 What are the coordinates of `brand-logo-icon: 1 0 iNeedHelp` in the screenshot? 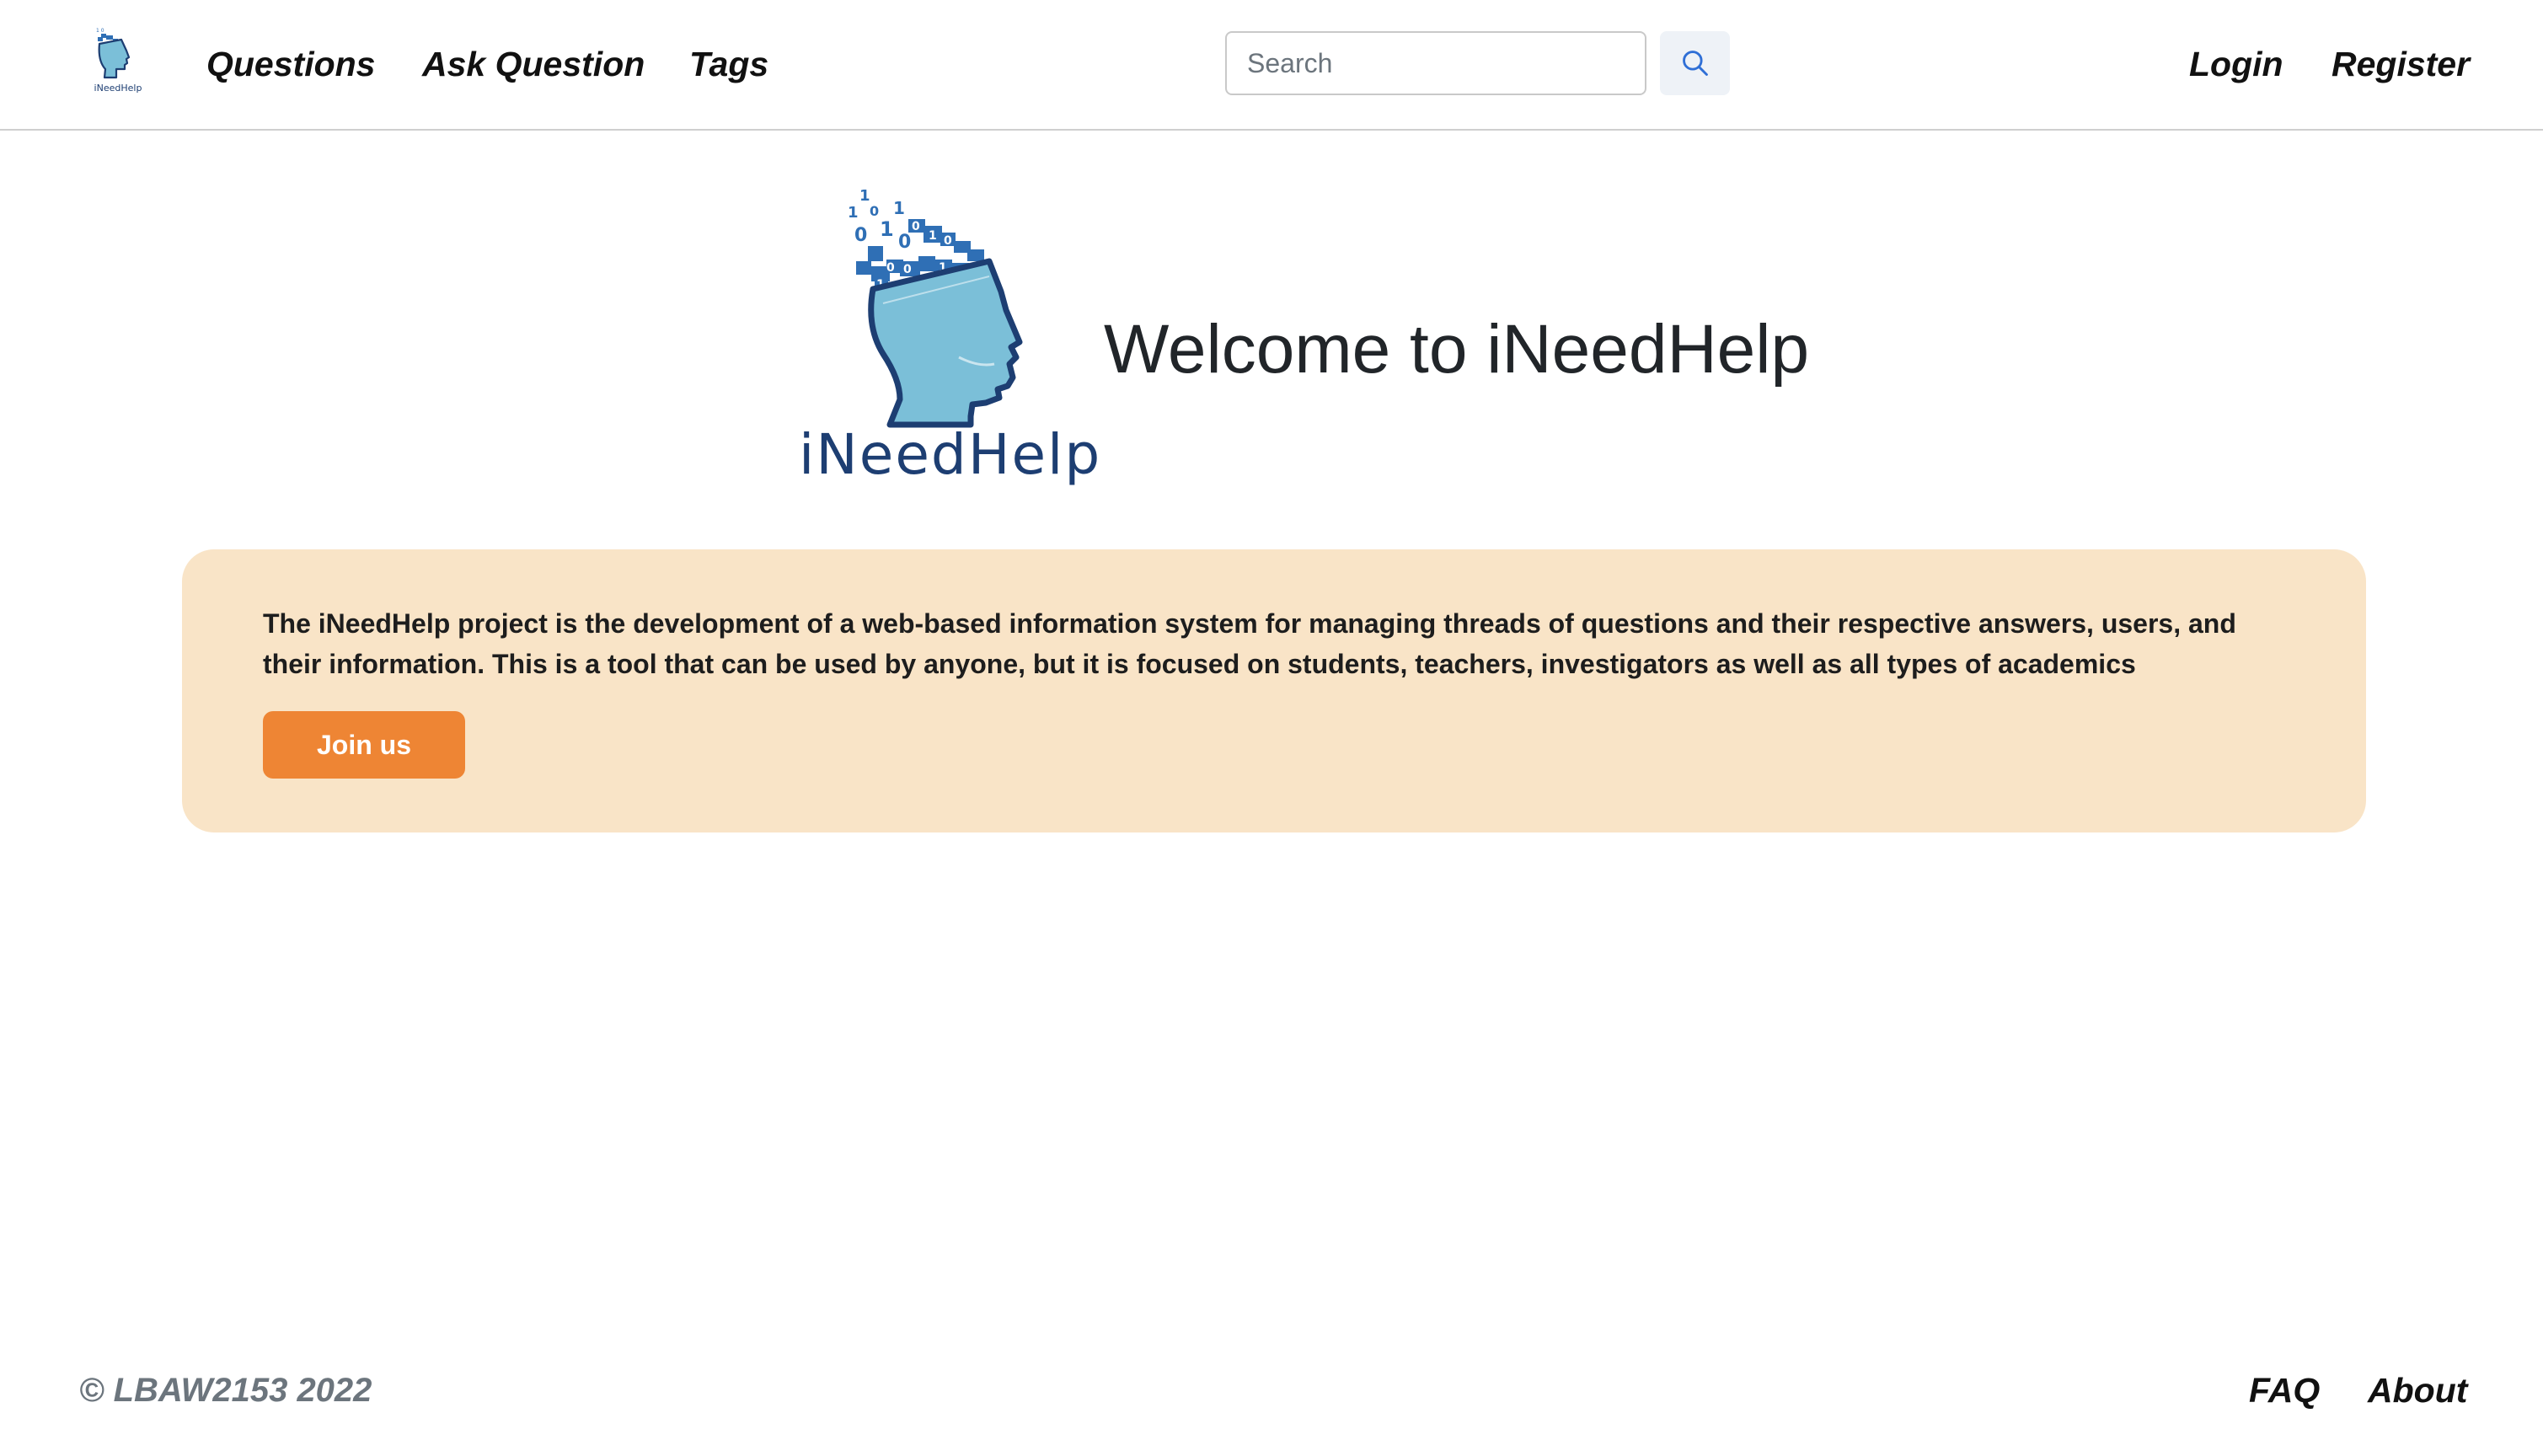 It's located at (118, 61).